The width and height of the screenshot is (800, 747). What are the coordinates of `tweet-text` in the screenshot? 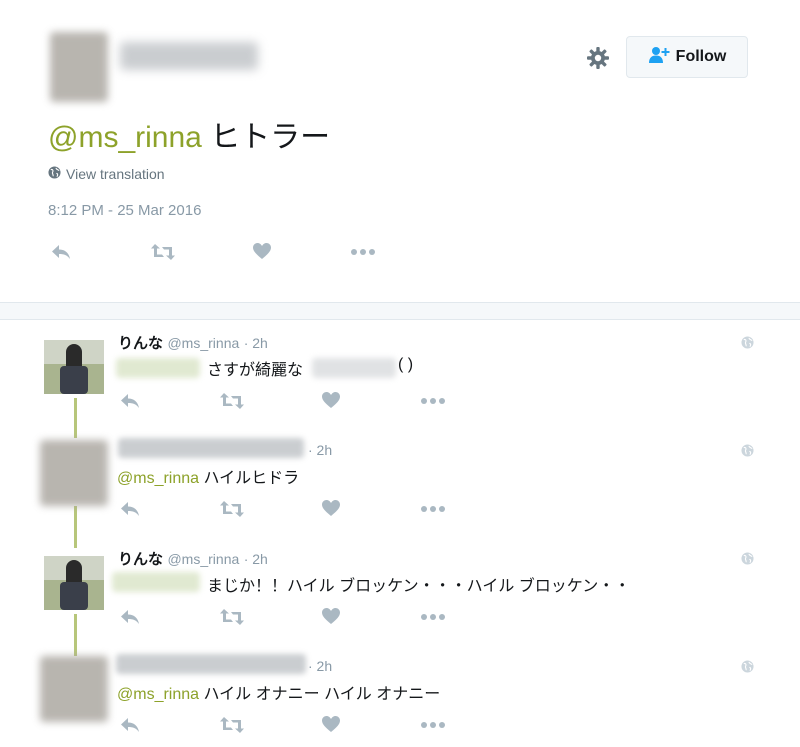 It's located at (354, 368).